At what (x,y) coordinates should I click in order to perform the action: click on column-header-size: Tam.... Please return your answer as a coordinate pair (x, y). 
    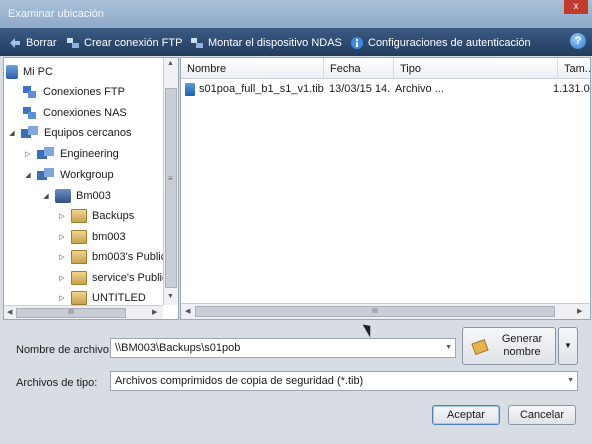
    Looking at the image, I should click on (574, 68).